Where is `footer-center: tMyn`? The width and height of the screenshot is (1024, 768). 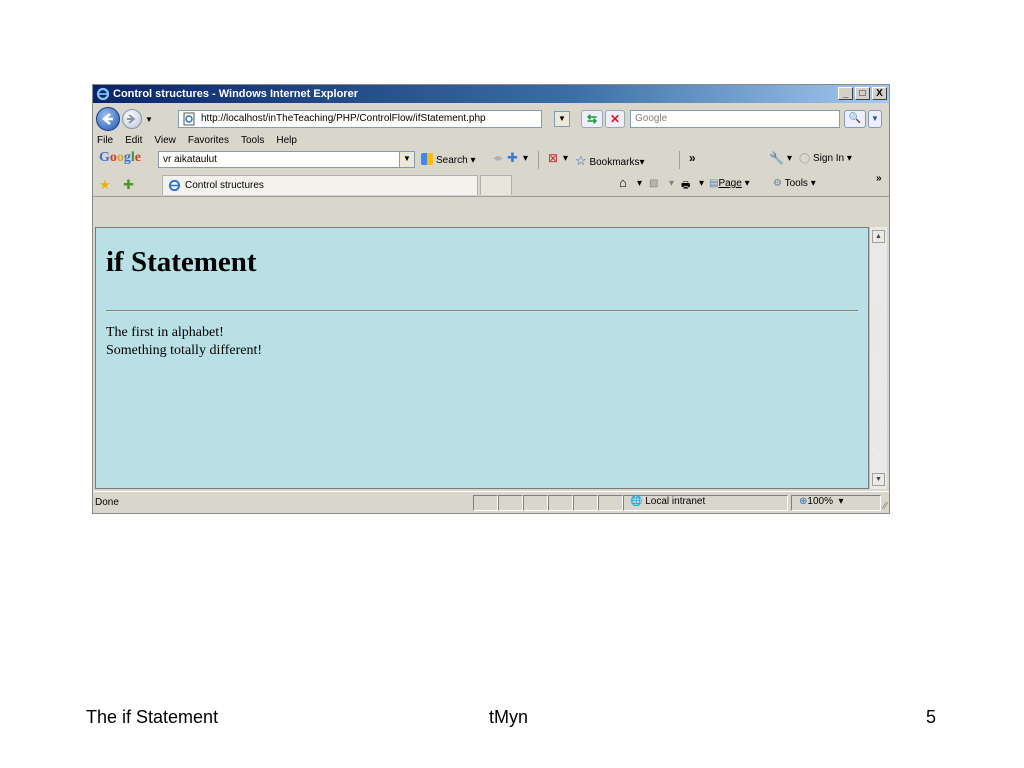
footer-center: tMyn is located at coordinates (509, 717).